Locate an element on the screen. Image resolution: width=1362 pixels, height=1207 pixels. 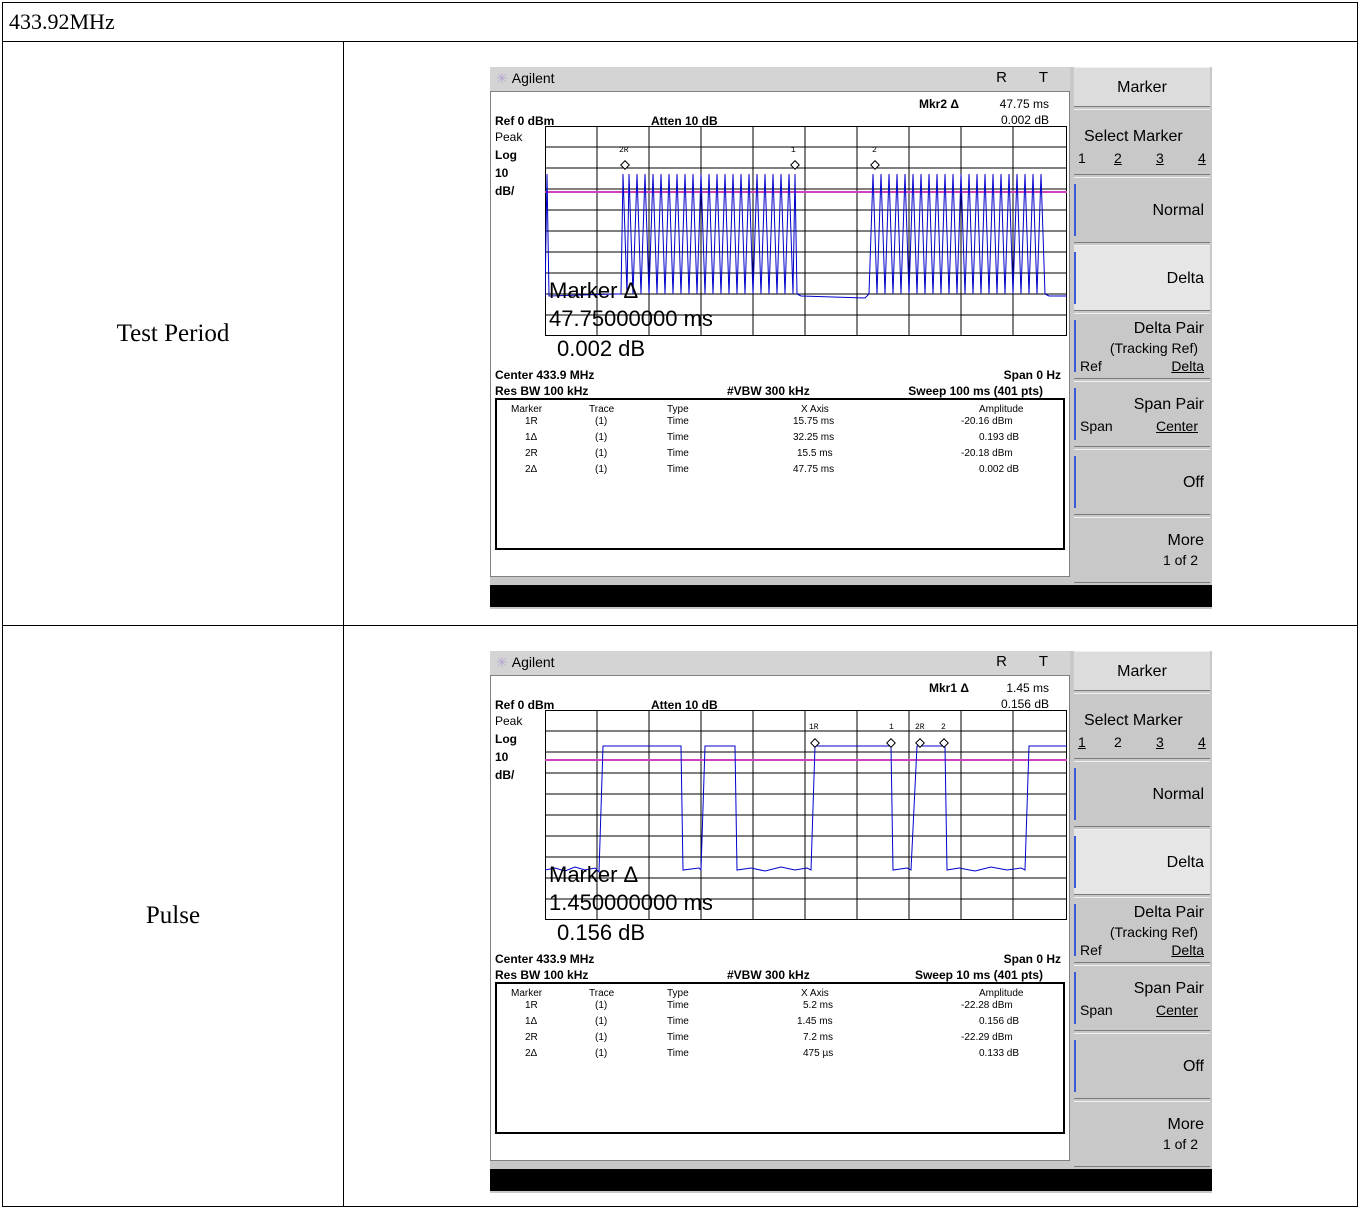
overlay-marker-time: 47.75000000 ms is located at coordinates (631, 318).